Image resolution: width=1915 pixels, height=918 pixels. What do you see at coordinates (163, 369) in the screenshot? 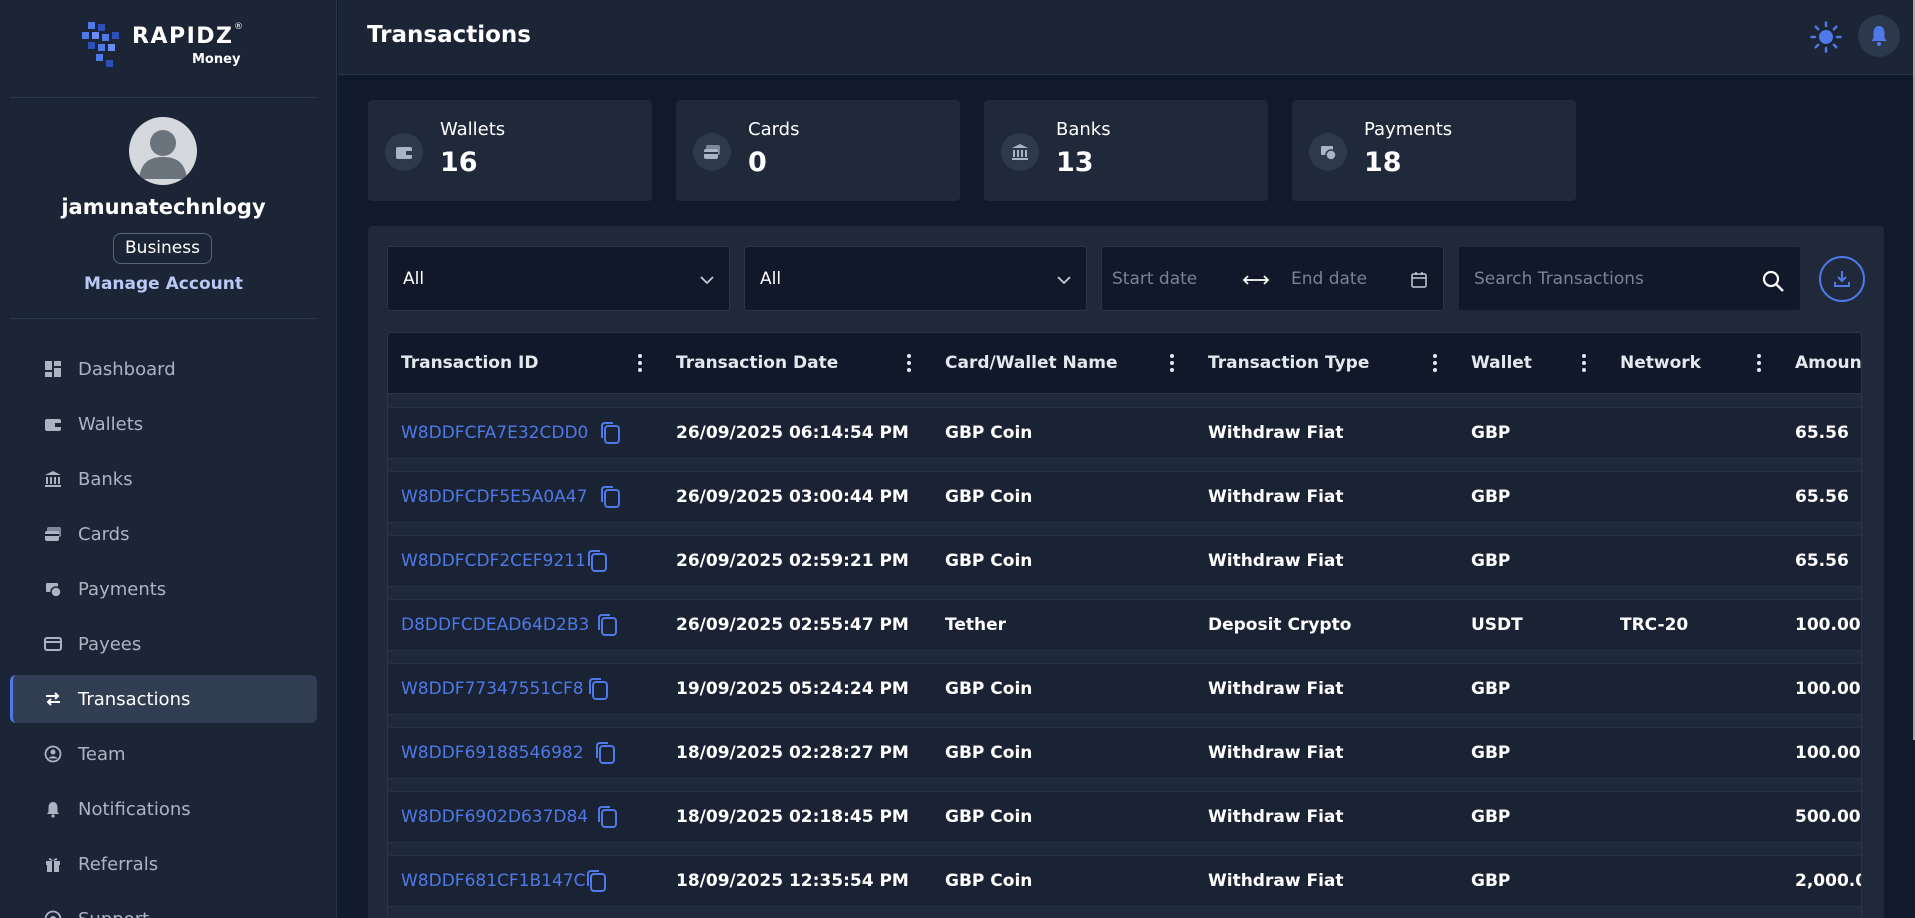
I see `sidebar-item-dashboard: Dashboard` at bounding box center [163, 369].